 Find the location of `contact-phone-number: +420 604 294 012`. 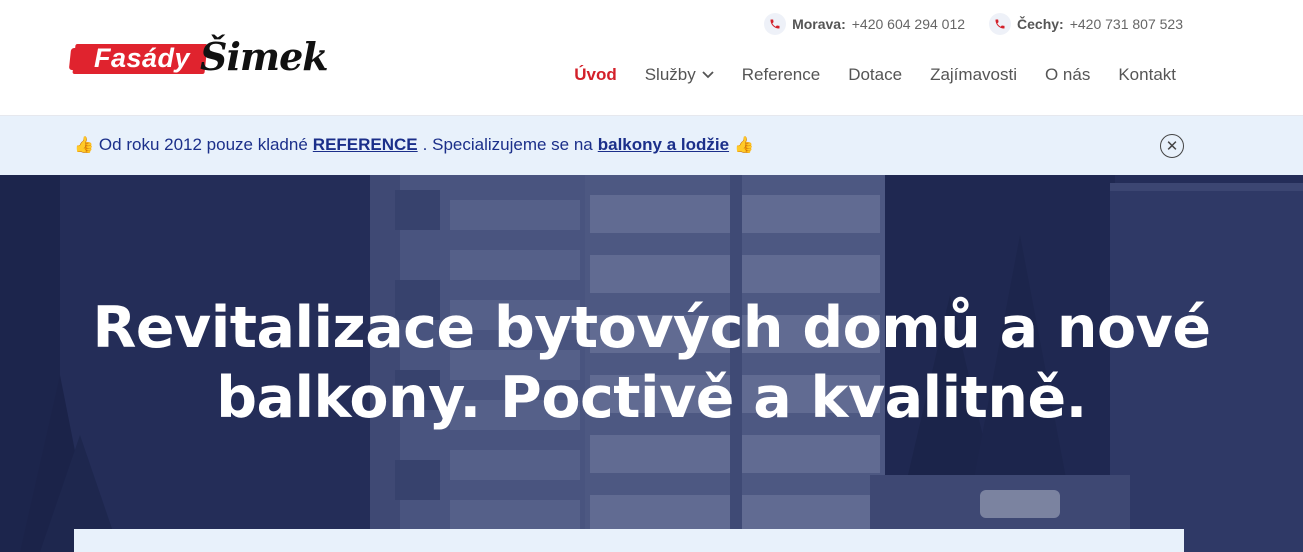

contact-phone-number: +420 604 294 012 is located at coordinates (908, 24).